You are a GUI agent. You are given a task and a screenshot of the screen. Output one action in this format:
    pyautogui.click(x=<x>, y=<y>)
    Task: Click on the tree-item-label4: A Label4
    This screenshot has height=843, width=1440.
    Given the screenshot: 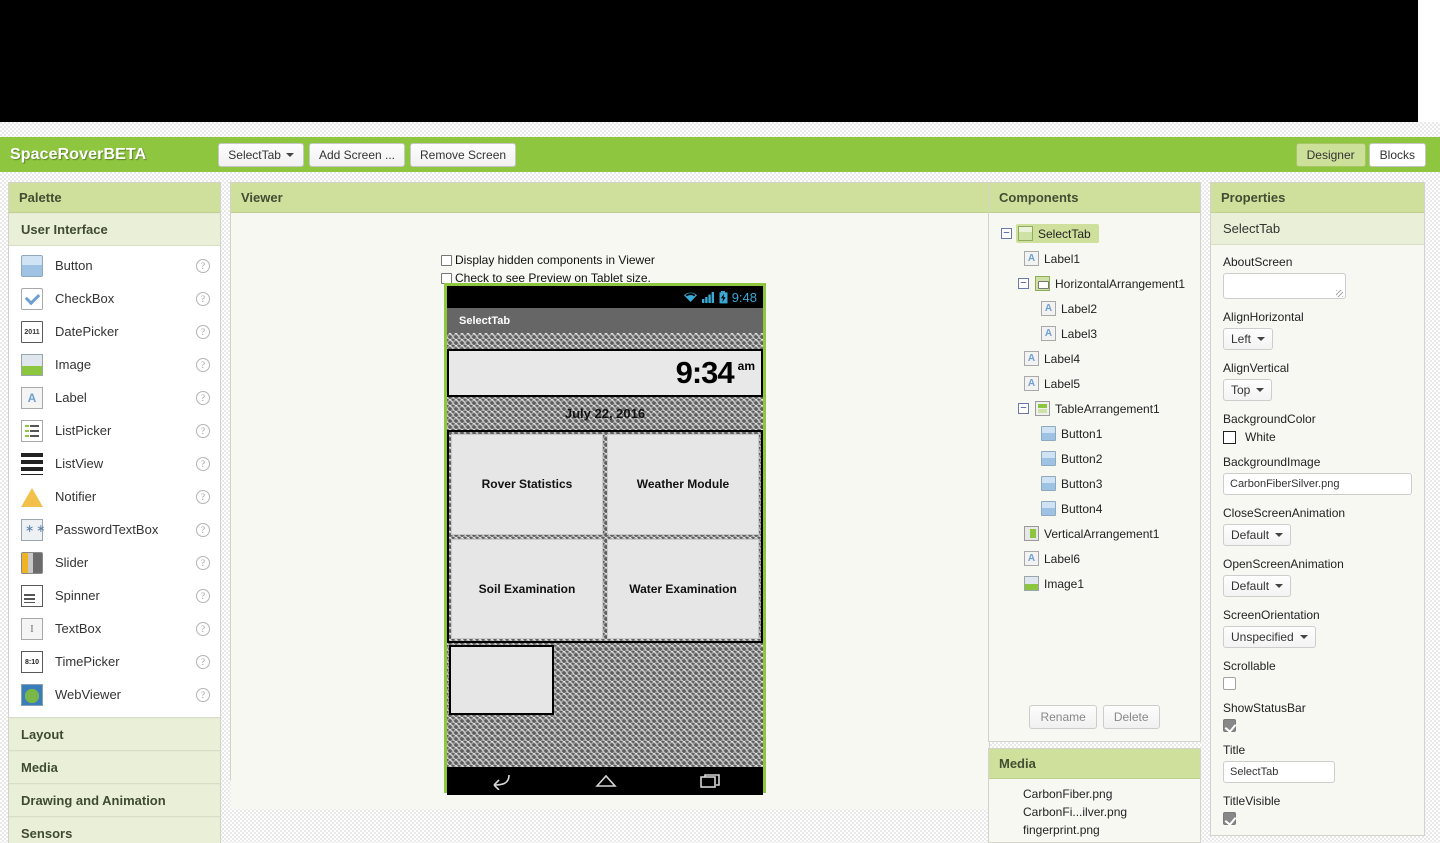 What is the action you would take?
    pyautogui.click(x=1094, y=358)
    